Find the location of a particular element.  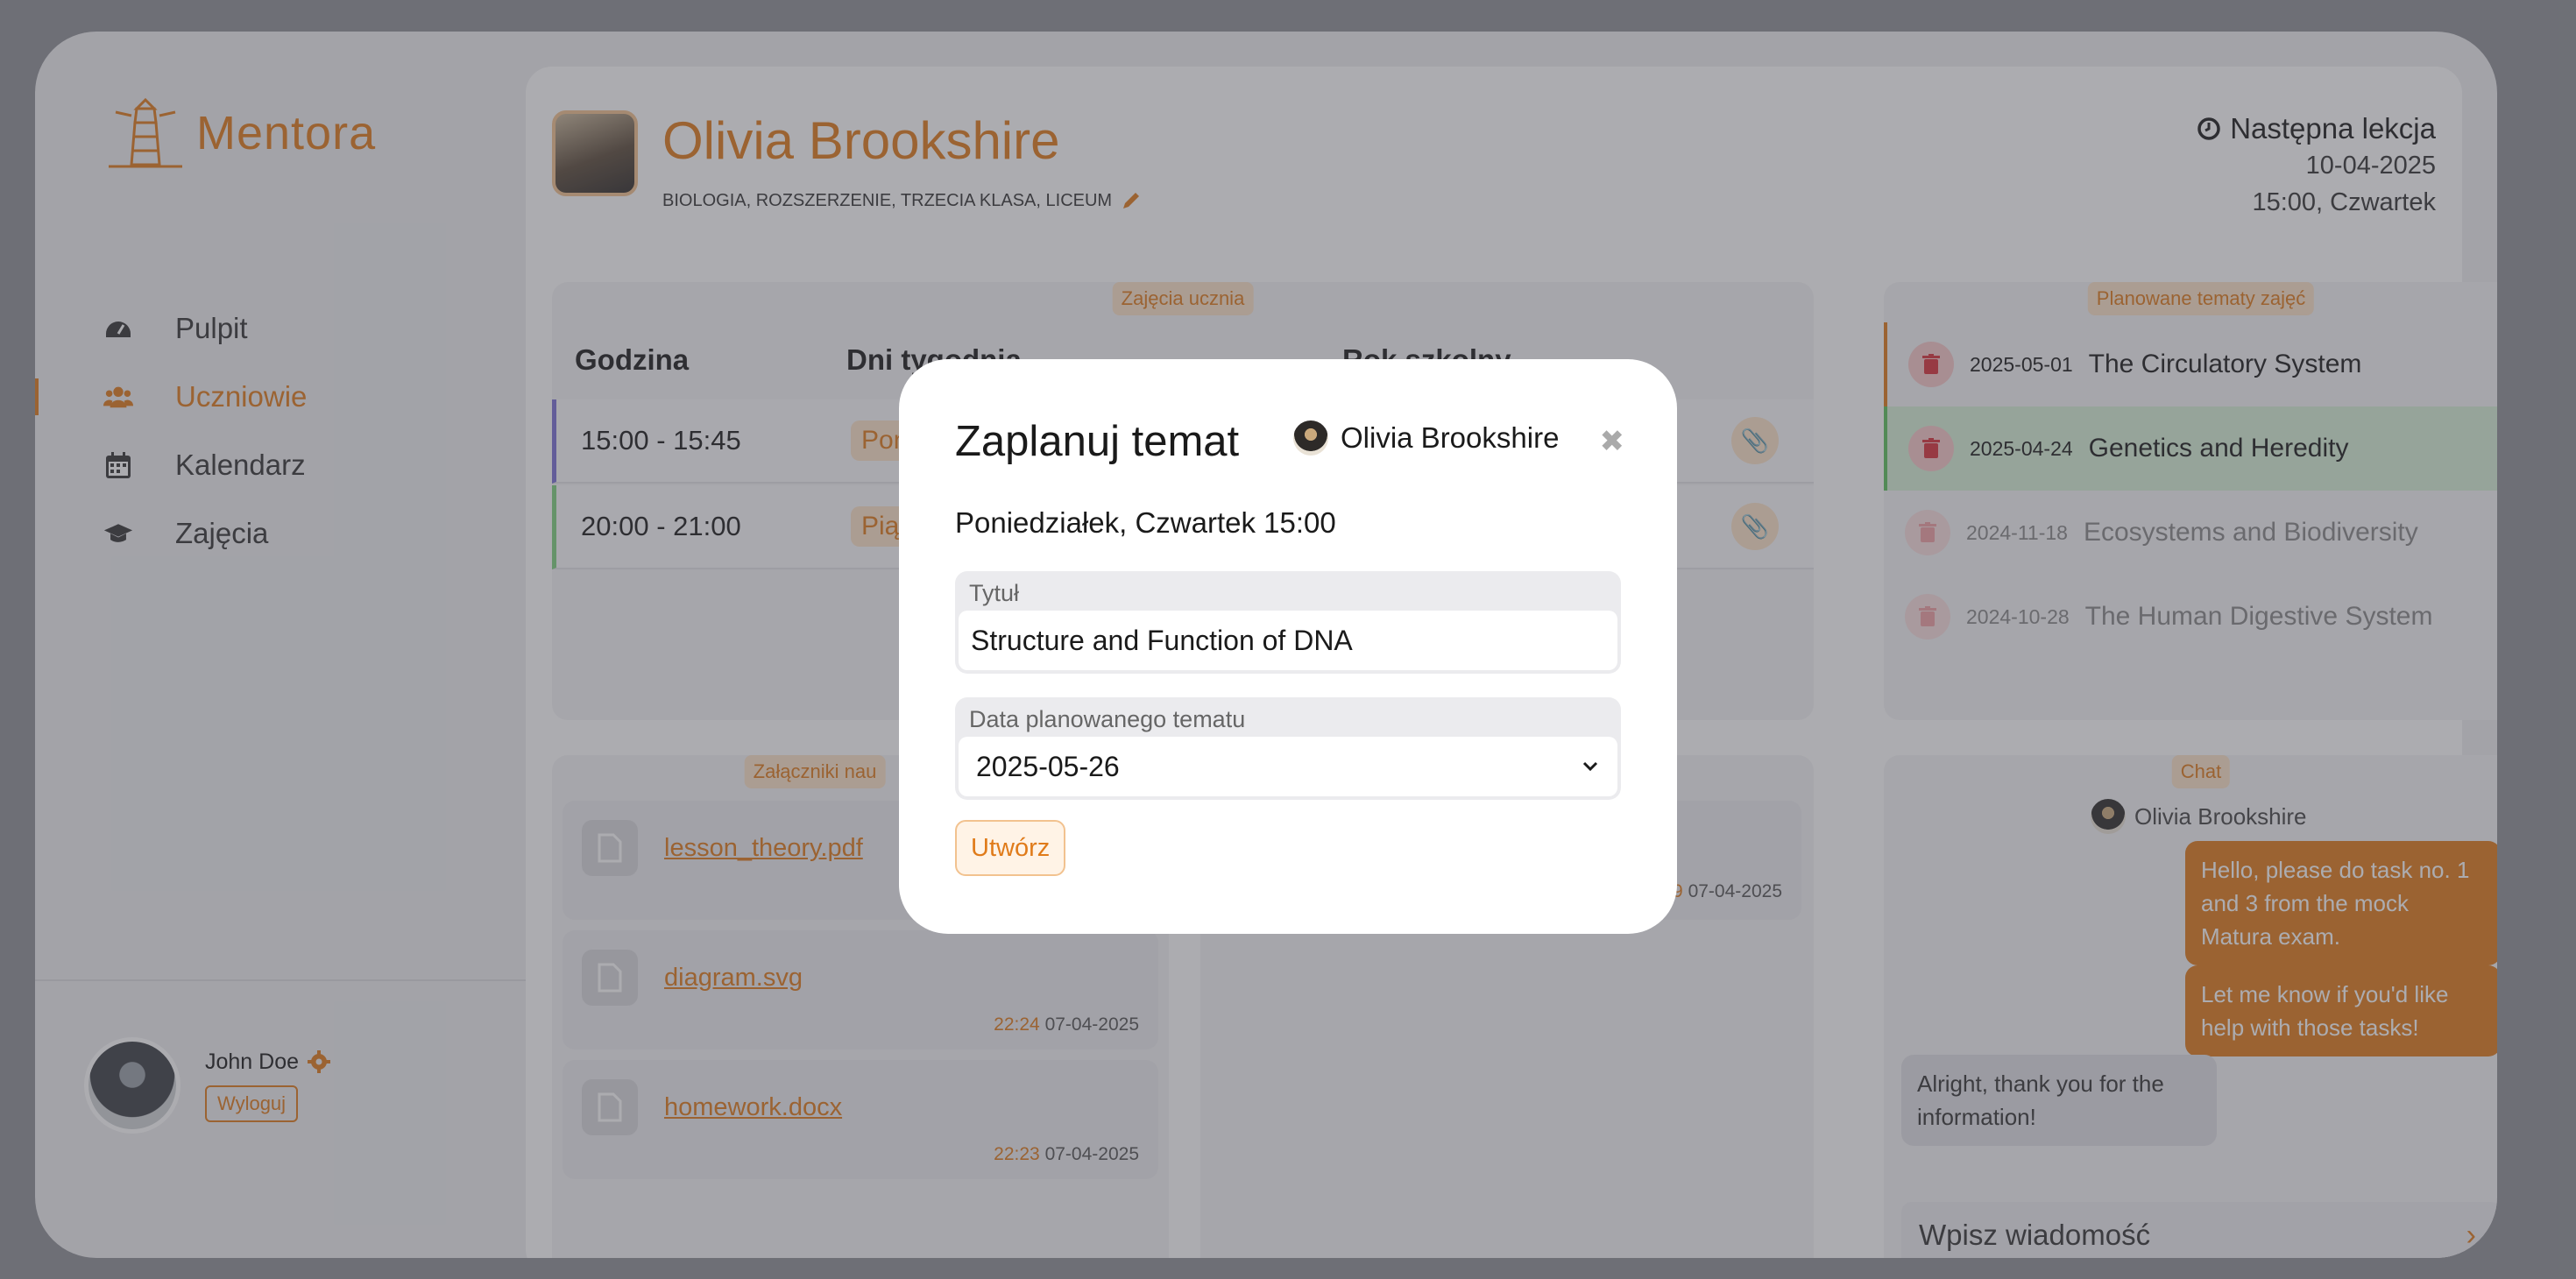

title-field: Tytuł Structure and Function of DNA is located at coordinates (1288, 622).